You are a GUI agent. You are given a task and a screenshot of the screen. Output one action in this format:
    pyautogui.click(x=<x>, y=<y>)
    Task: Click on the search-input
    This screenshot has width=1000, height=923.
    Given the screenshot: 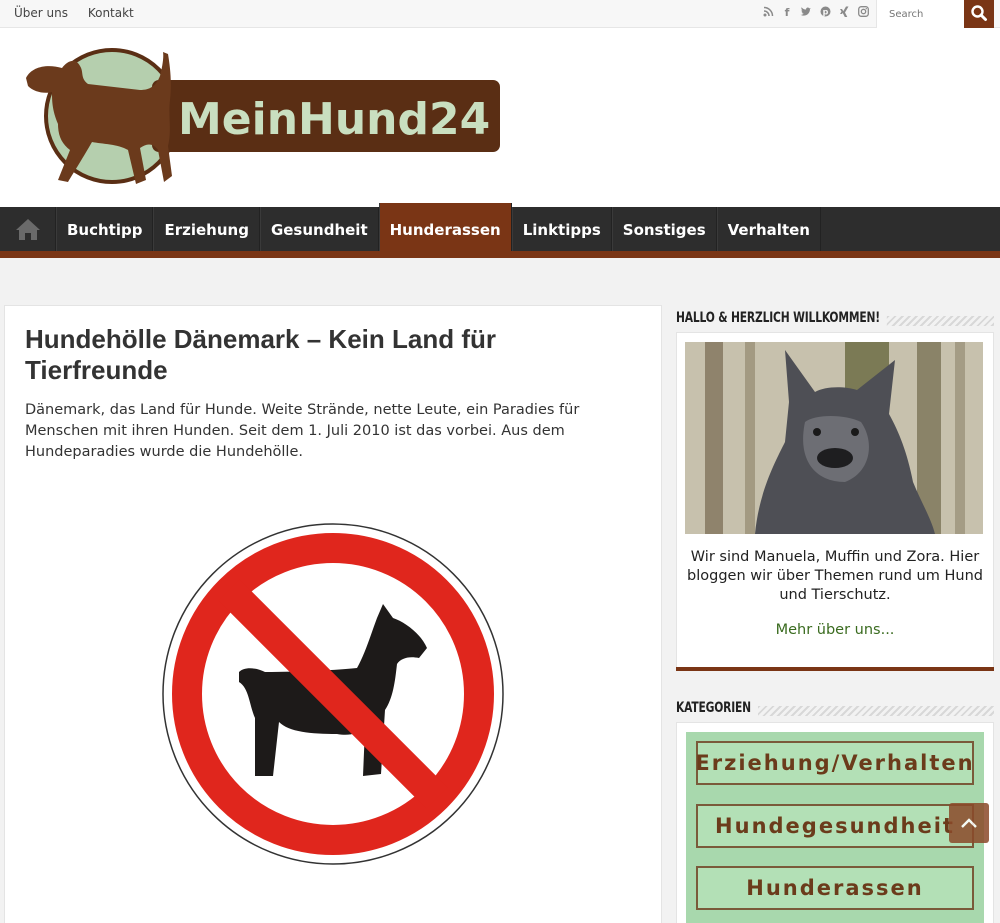 What is the action you would take?
    pyautogui.click(x=917, y=14)
    